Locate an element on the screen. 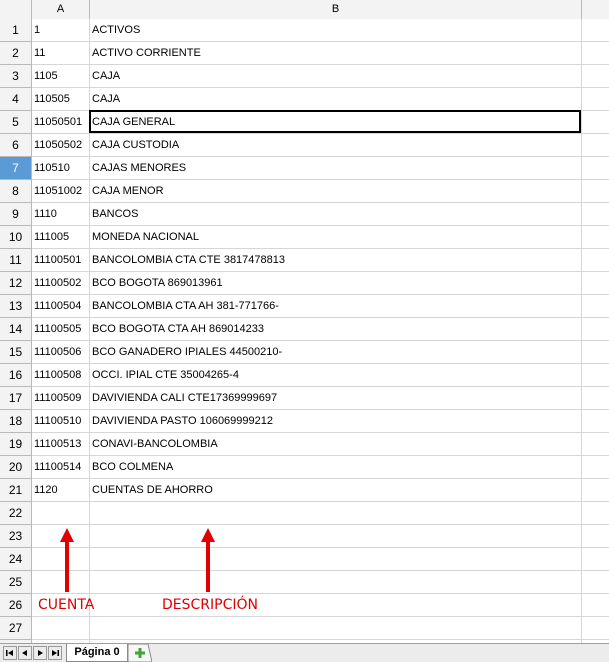  cell-cuenta: 1 is located at coordinates (61, 30).